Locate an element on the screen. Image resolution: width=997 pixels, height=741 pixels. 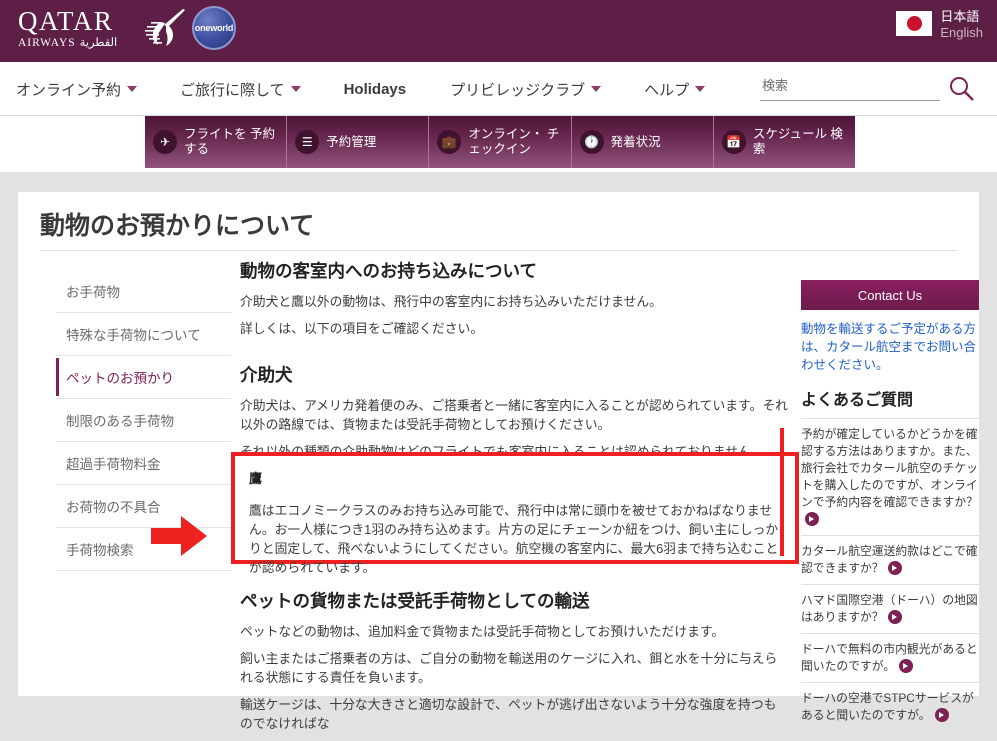
booking-tab-flight-status: 🕐 発着状況 is located at coordinates (643, 142).